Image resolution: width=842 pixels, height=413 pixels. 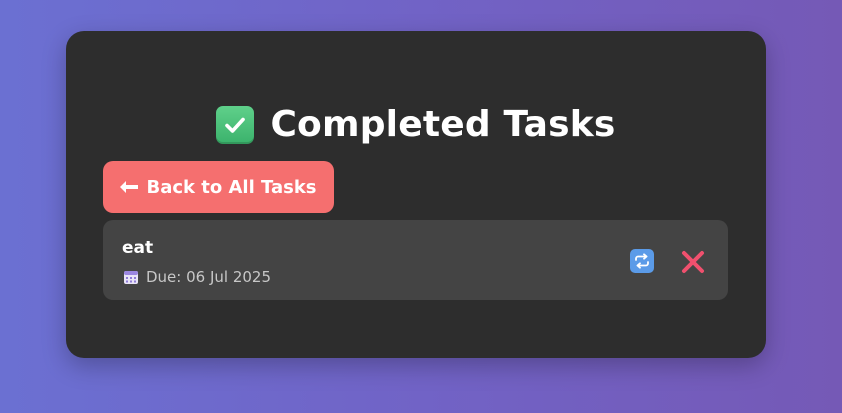 I want to click on cross-mark-icon, so click(x=693, y=262).